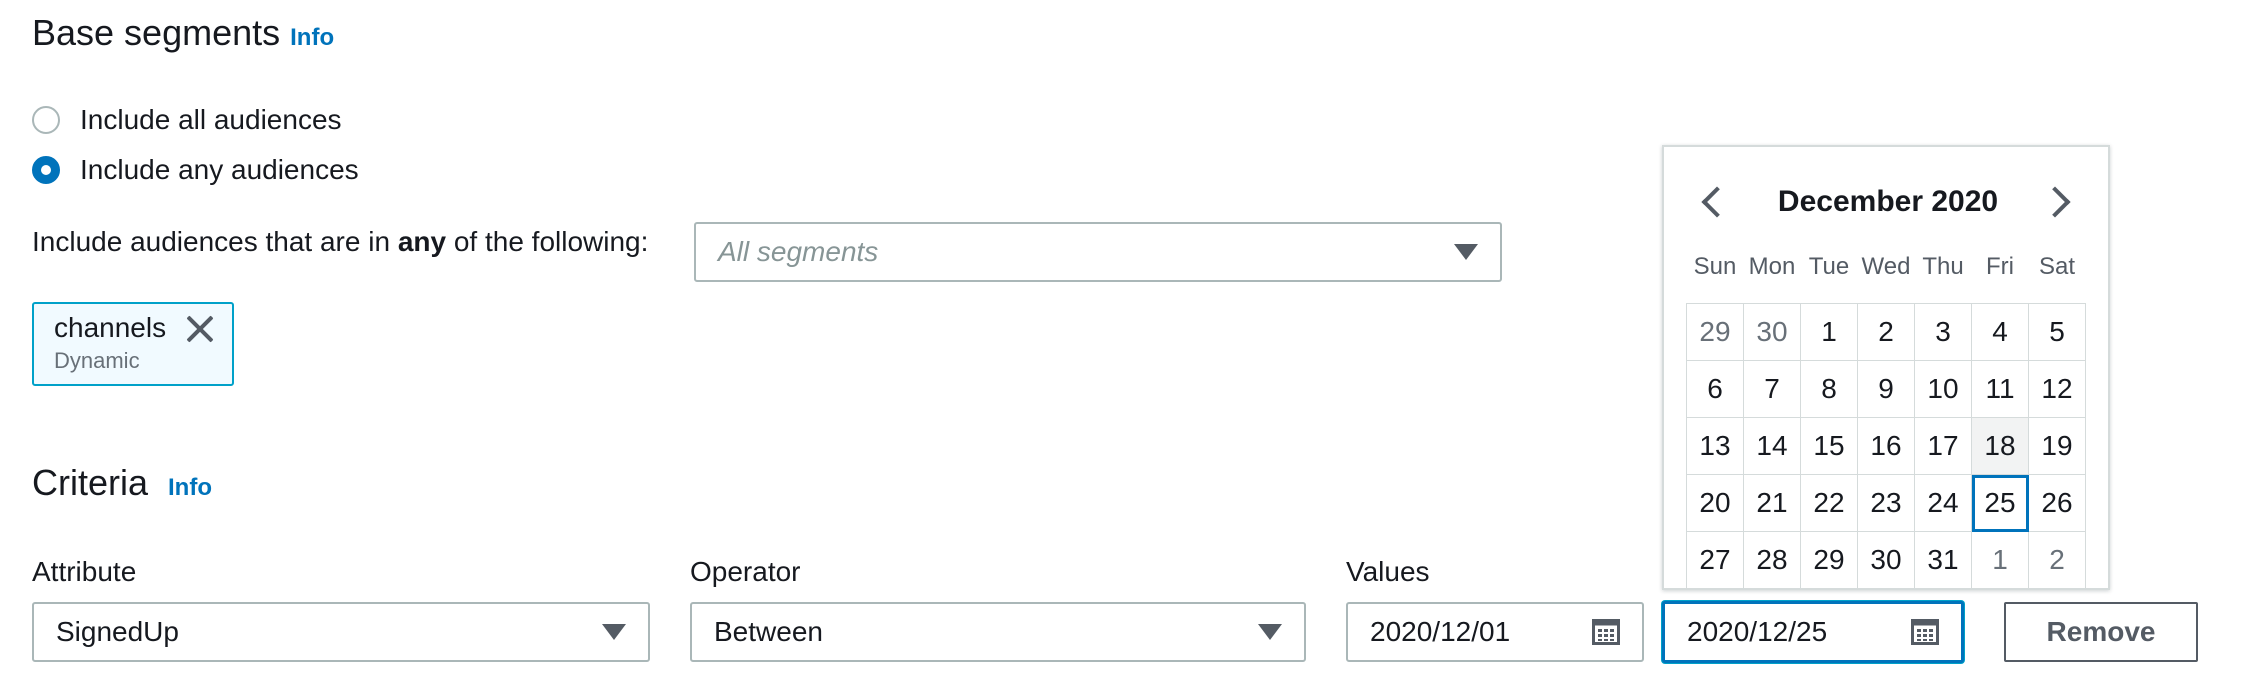 This screenshot has width=2266, height=684. Describe the element at coordinates (2000, 503) in the screenshot. I see `calendar-day-selected: 25` at that location.